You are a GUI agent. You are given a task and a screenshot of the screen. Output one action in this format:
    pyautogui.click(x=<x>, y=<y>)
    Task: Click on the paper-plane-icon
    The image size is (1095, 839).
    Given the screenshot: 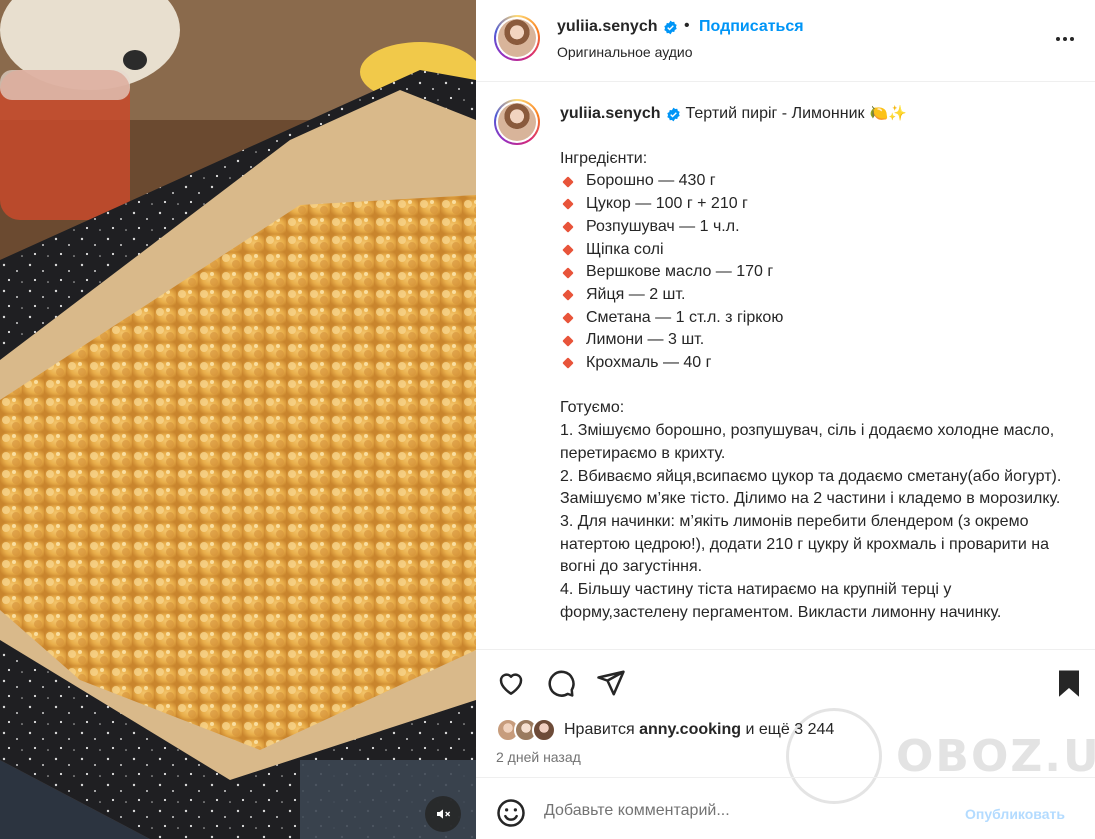 What is the action you would take?
    pyautogui.click(x=611, y=683)
    